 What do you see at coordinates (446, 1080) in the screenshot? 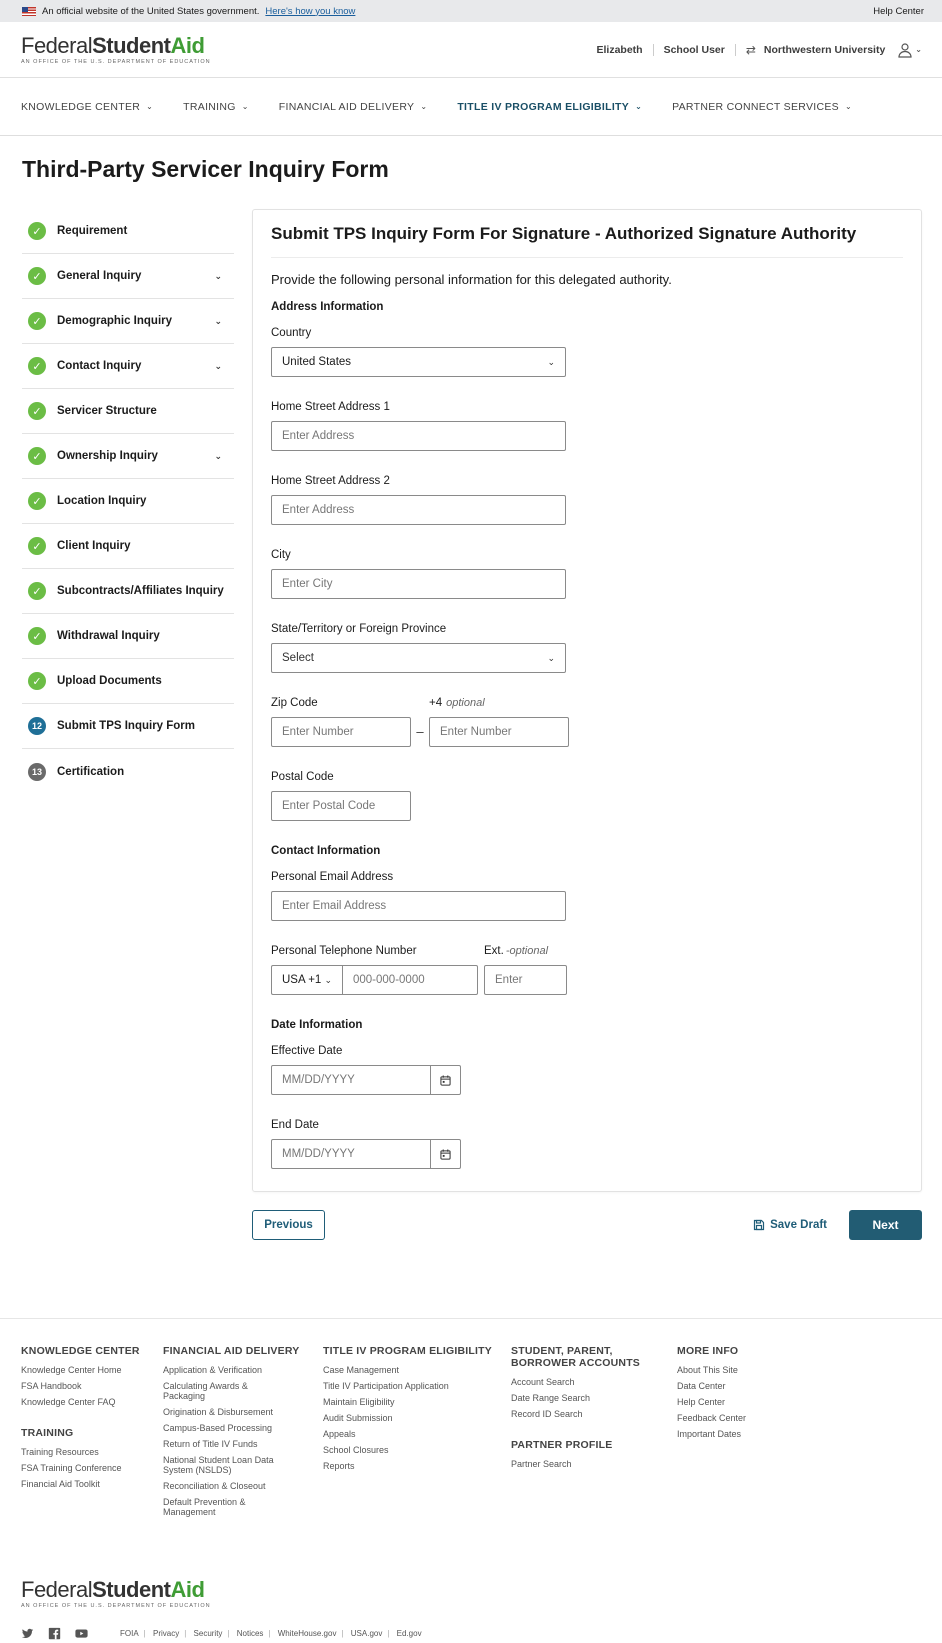
I see `effective-date-picker-button` at bounding box center [446, 1080].